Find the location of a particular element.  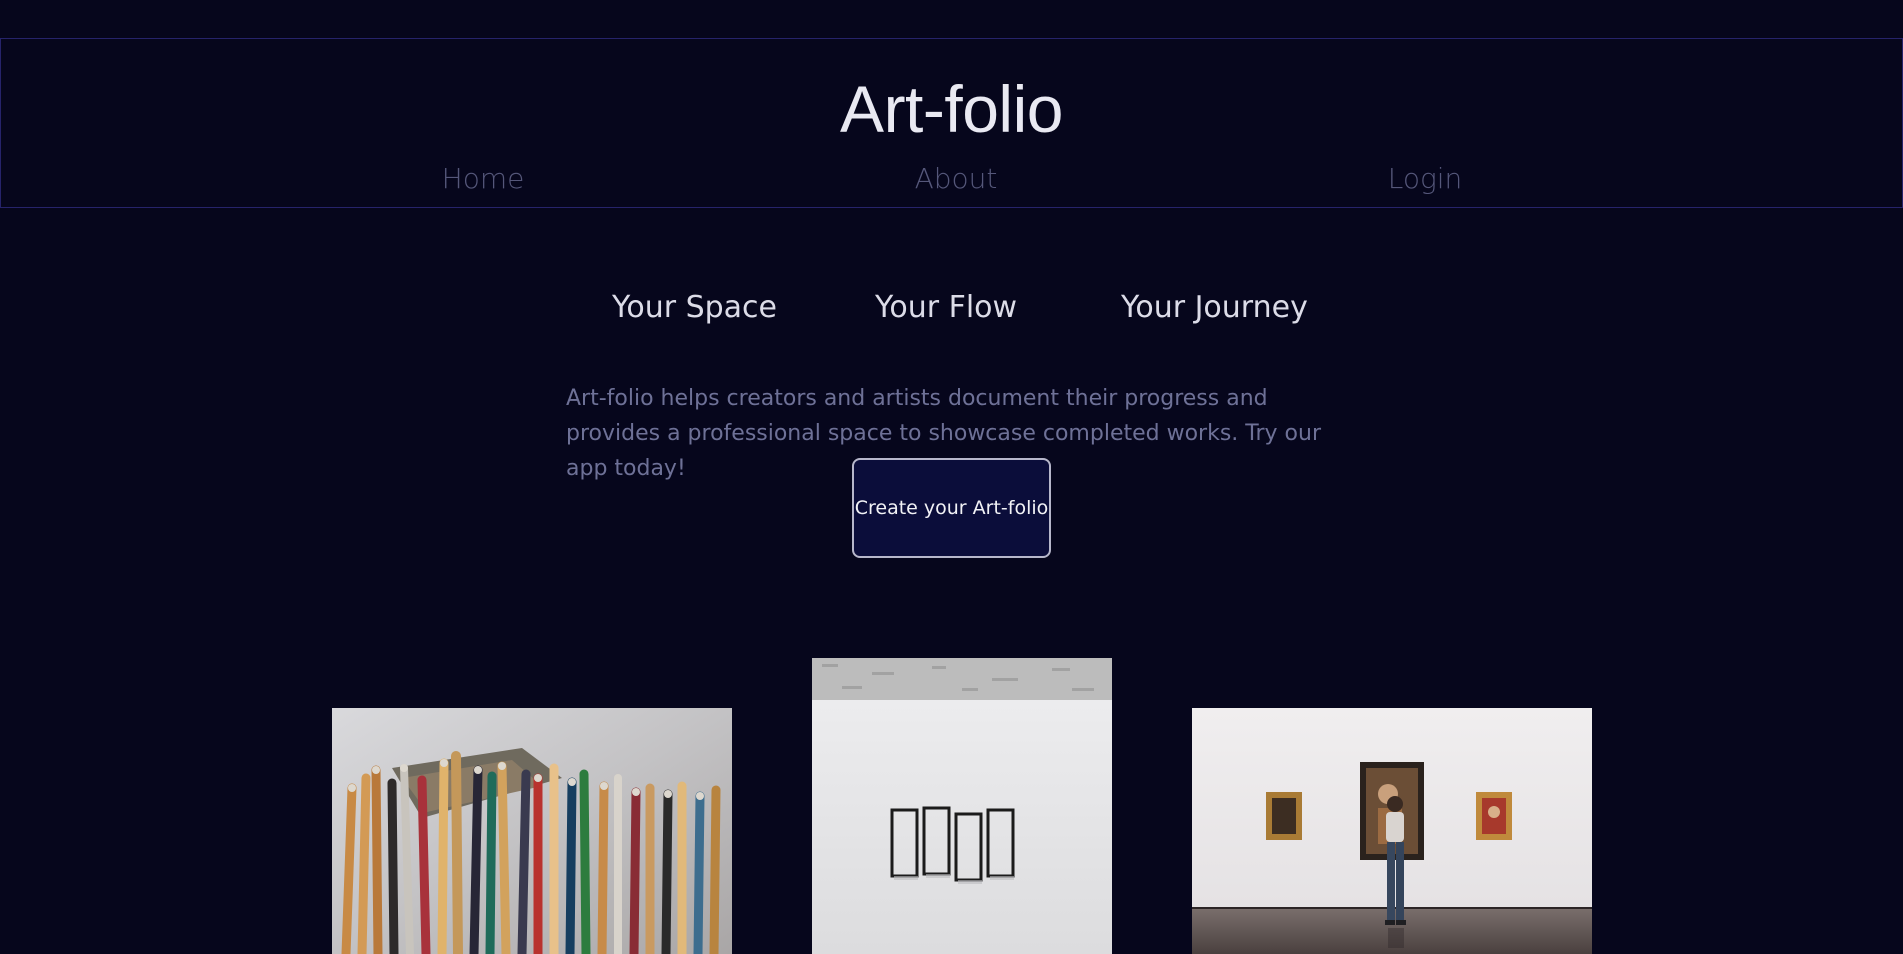

brand-title: Art-folio is located at coordinates (951, 109).